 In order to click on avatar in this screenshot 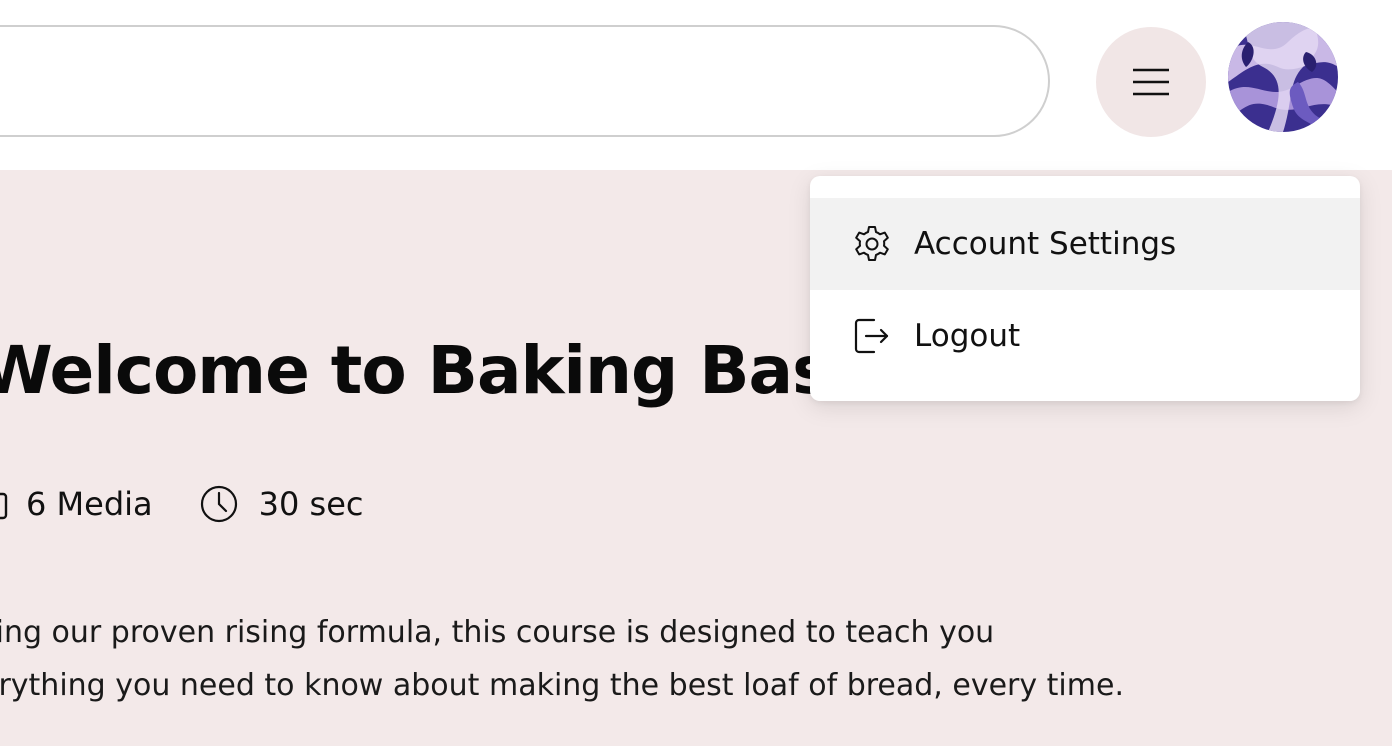, I will do `click(1283, 77)`.